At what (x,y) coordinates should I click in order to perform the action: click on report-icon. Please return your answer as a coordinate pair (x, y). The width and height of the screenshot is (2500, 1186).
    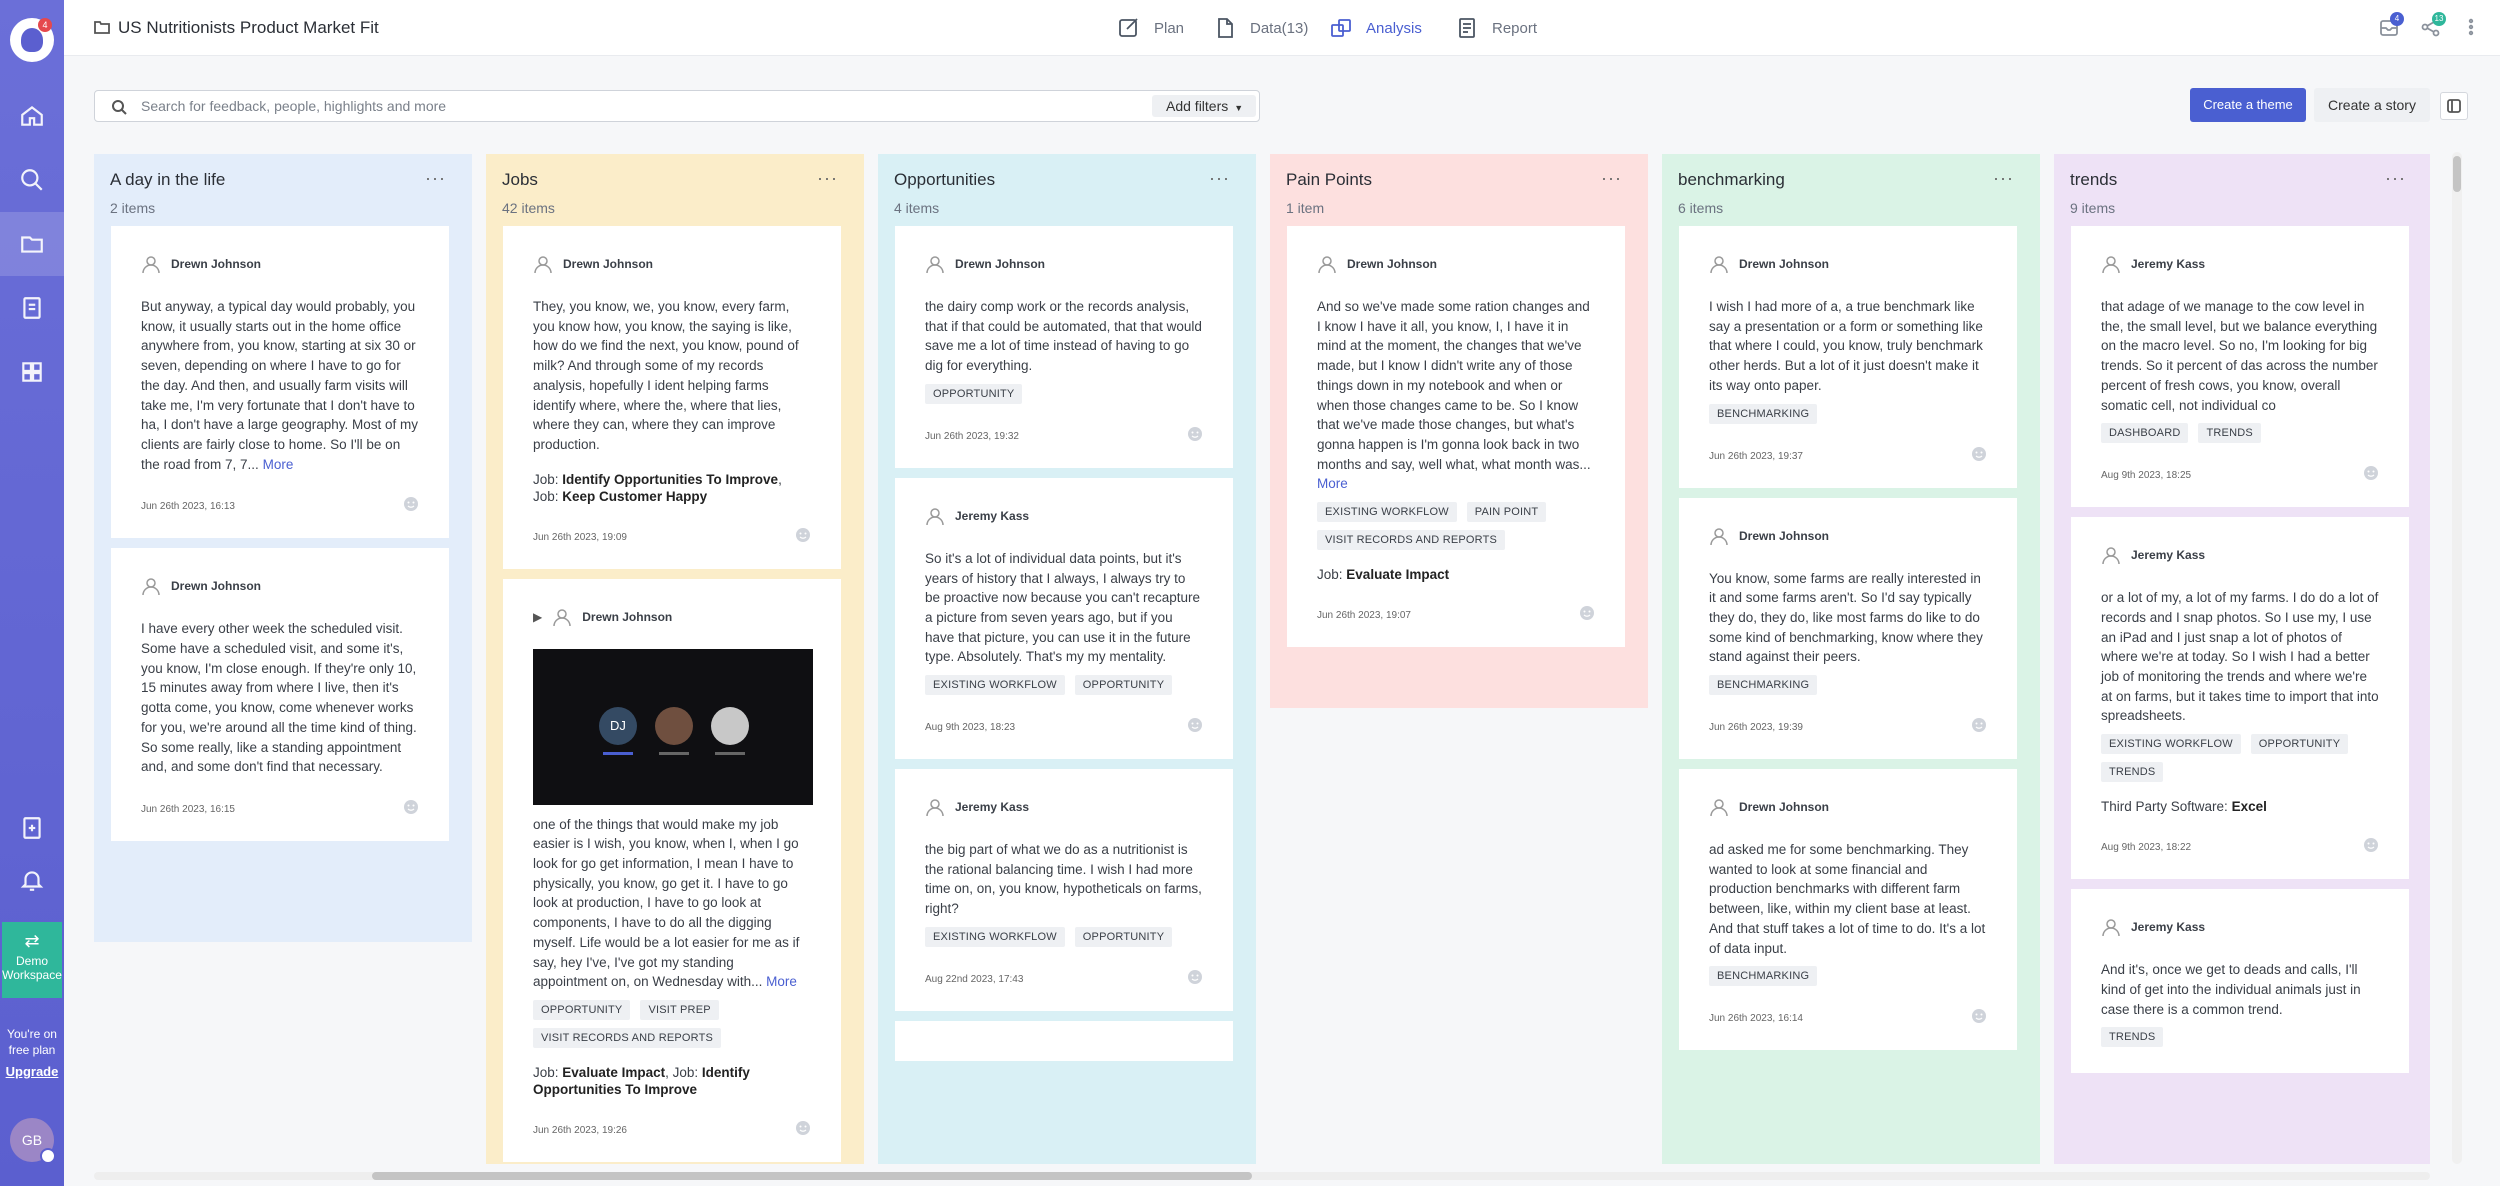
    Looking at the image, I should click on (1467, 28).